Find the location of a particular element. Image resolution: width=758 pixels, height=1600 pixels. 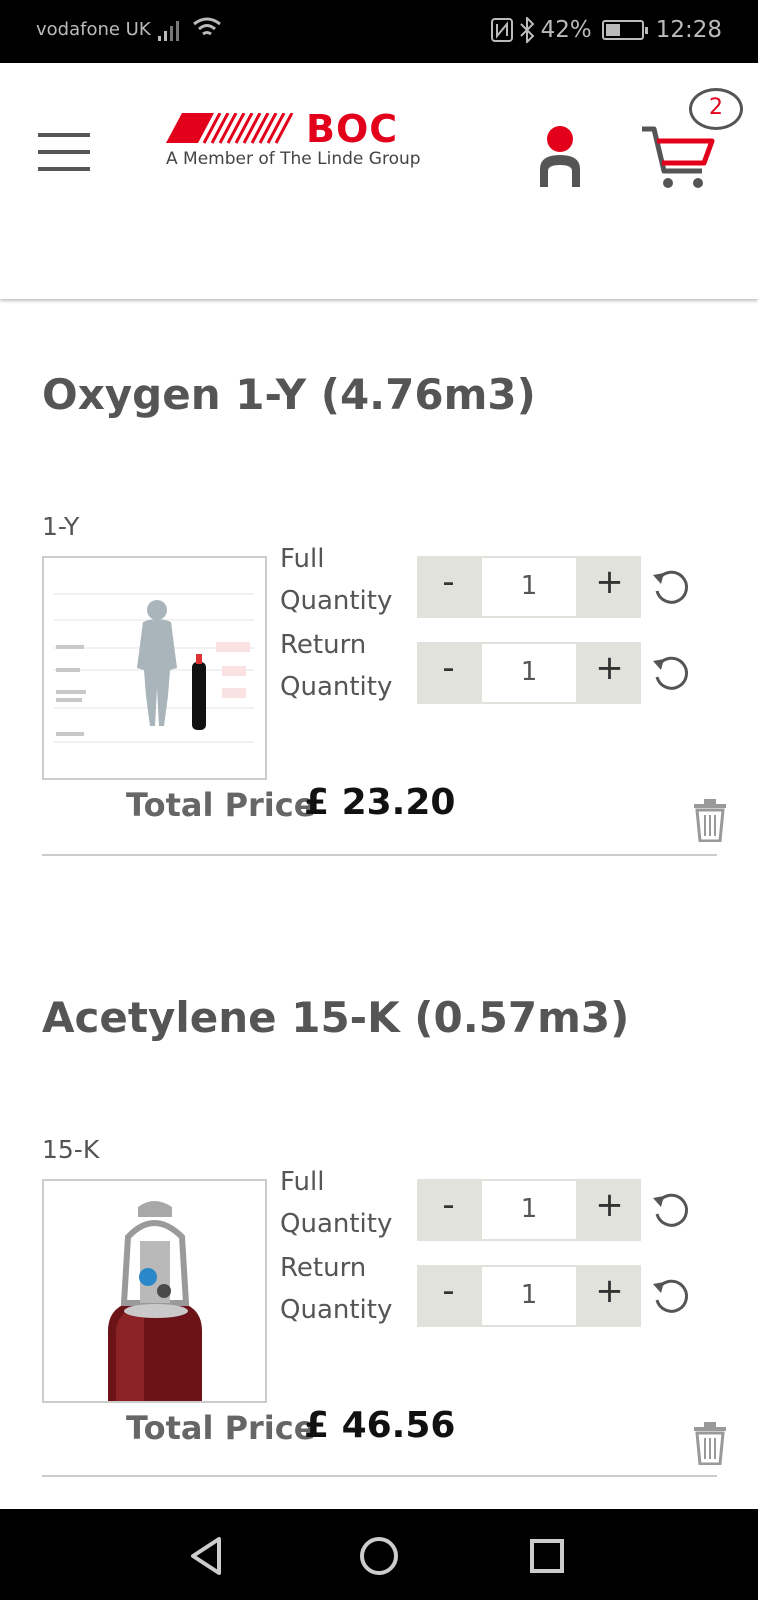

cart-icon is located at coordinates (678, 158).